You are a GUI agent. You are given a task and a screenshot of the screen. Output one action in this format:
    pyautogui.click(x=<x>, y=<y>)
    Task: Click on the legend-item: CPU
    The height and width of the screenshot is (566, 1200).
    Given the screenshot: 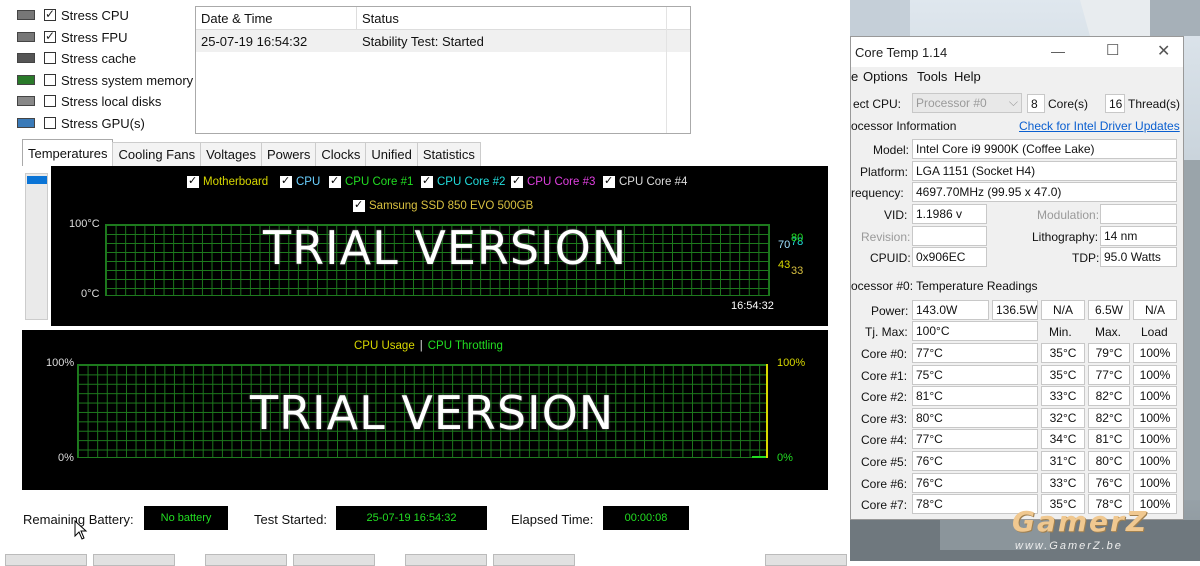 What is the action you would take?
    pyautogui.click(x=300, y=181)
    